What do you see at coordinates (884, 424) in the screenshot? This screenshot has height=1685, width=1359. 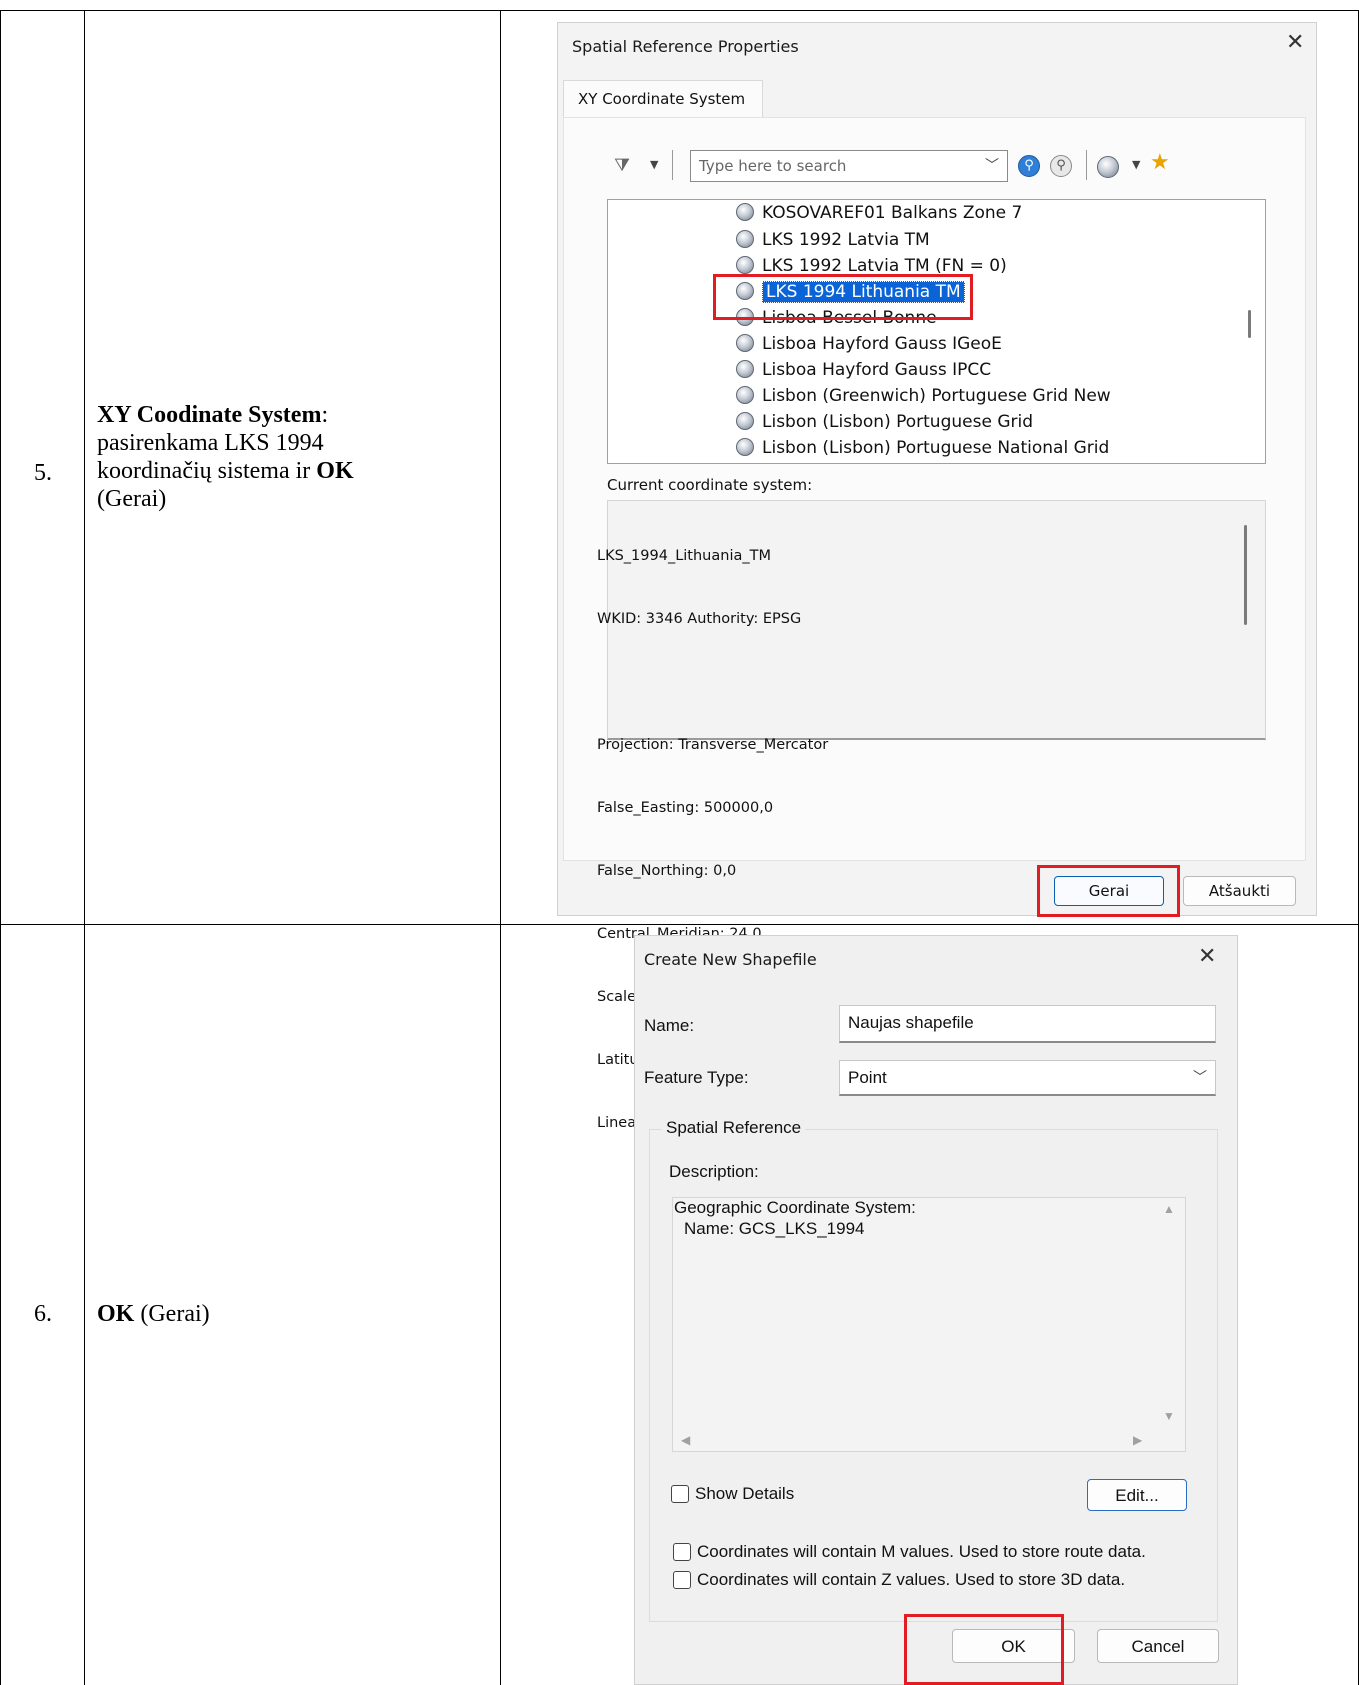 I see `tree-item: Lisbon (Lisbon) Portuguese Grid` at bounding box center [884, 424].